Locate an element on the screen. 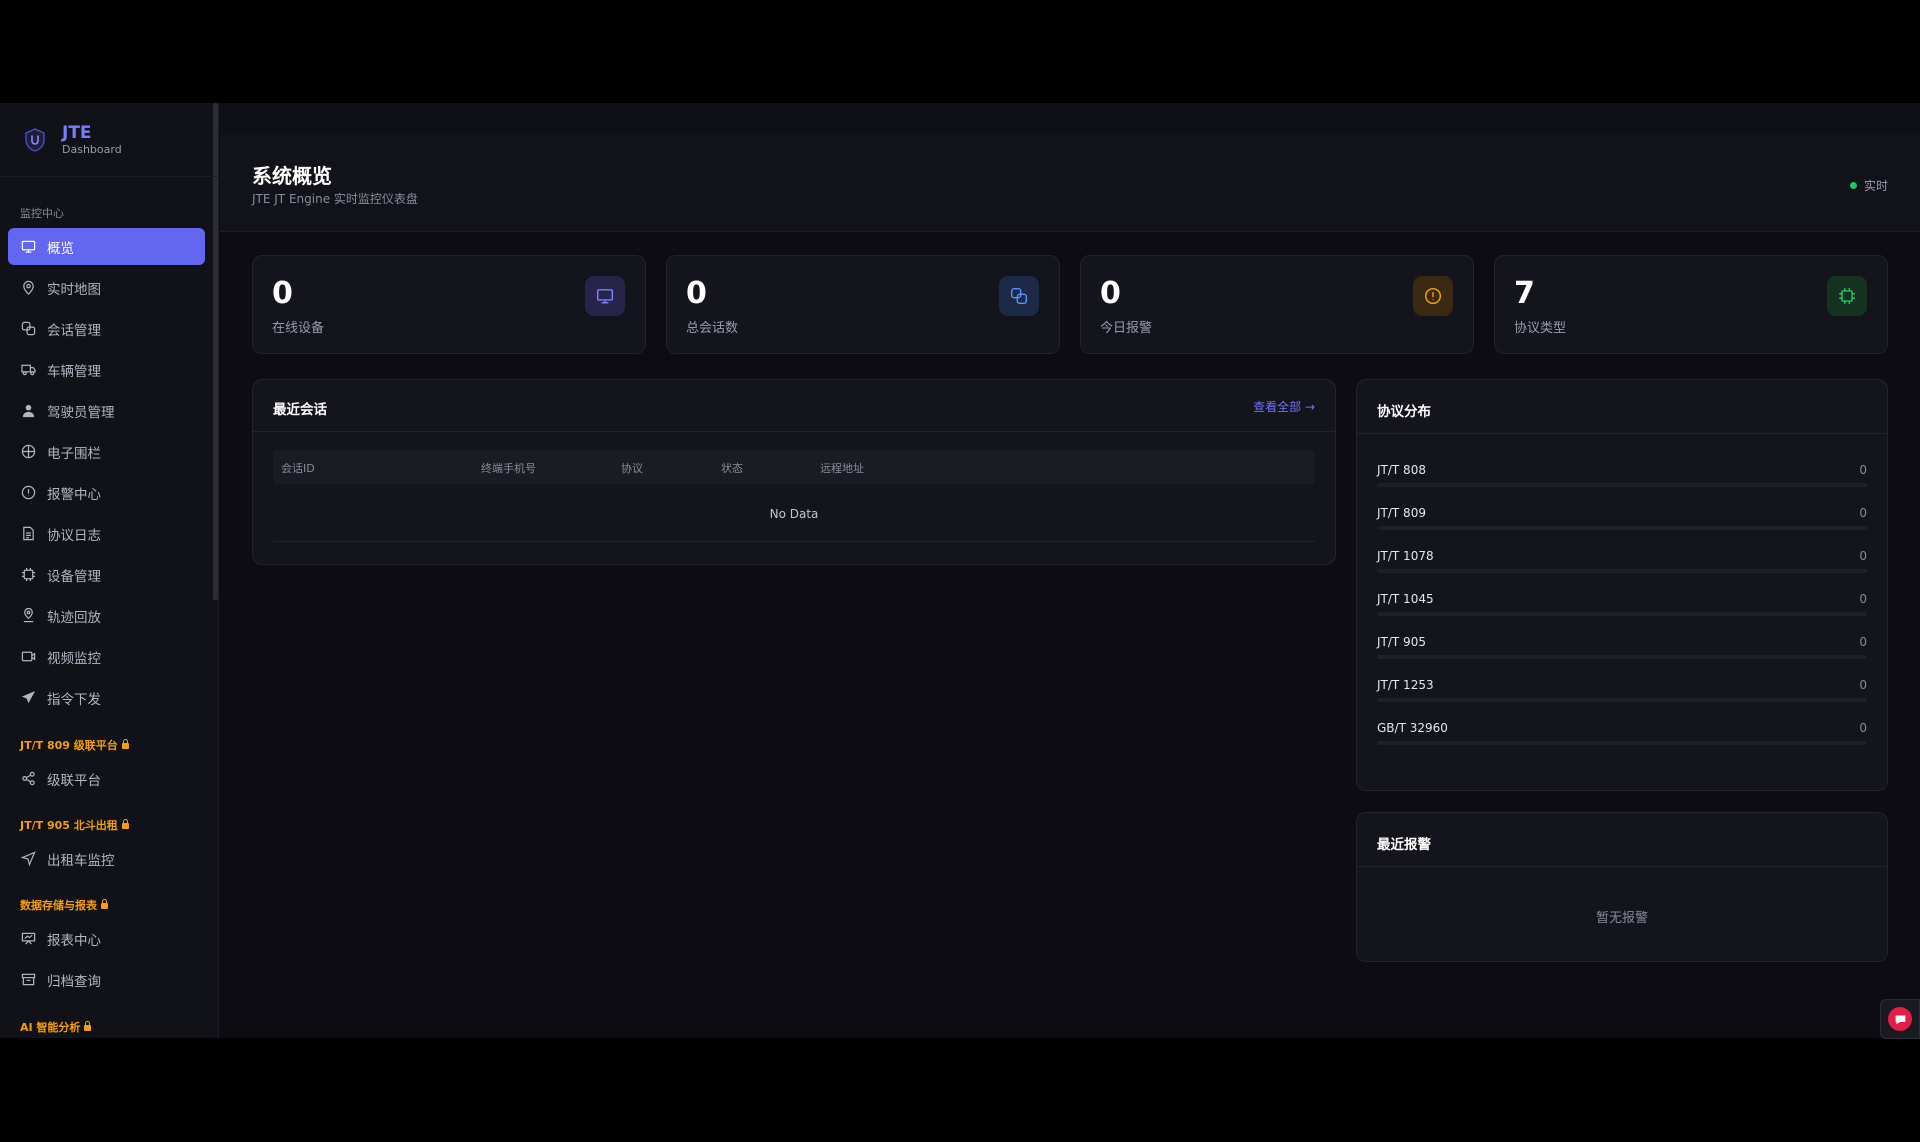 Image resolution: width=1920 pixels, height=1142 pixels. sidebar-item-label: 车辆管理 is located at coordinates (74, 371).